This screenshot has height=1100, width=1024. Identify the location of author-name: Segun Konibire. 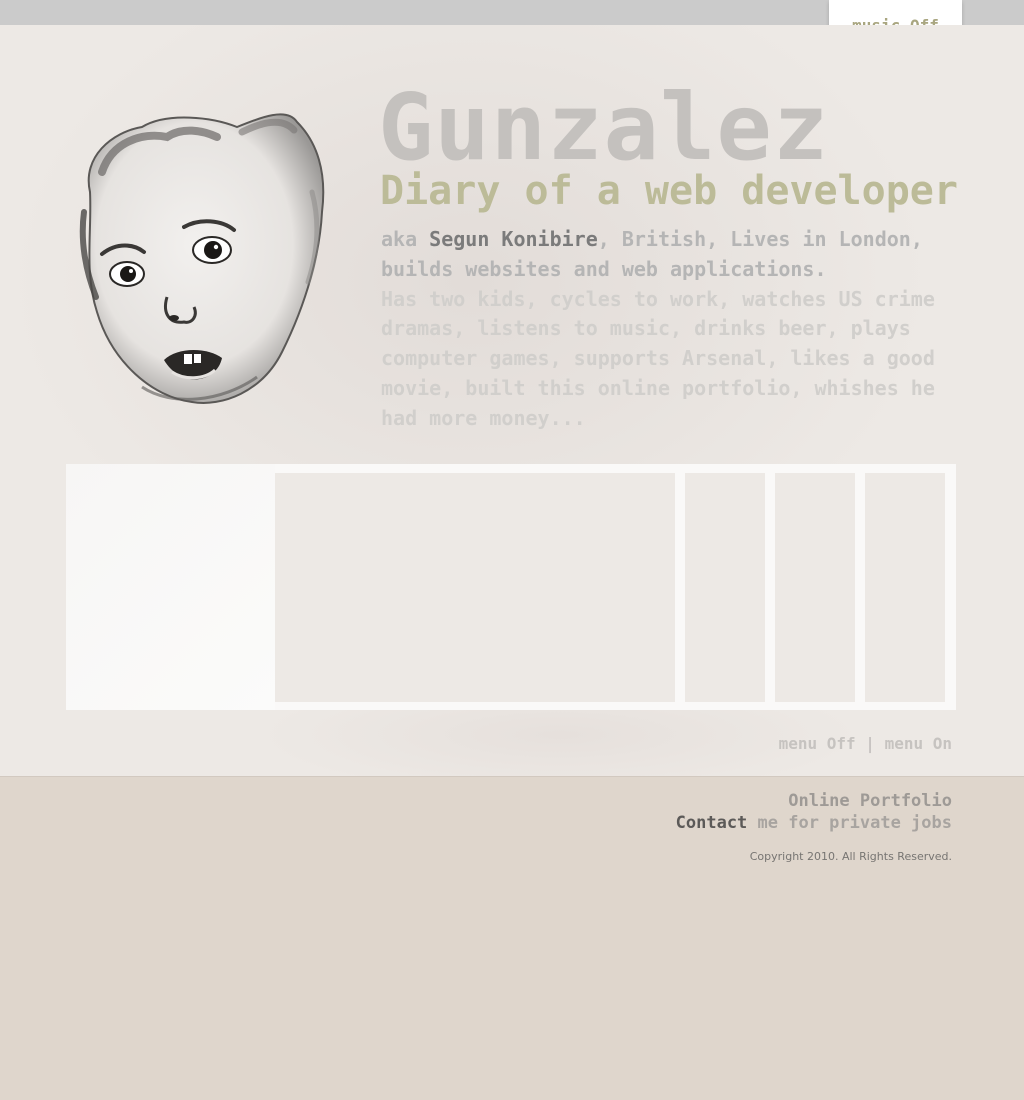
(513, 239).